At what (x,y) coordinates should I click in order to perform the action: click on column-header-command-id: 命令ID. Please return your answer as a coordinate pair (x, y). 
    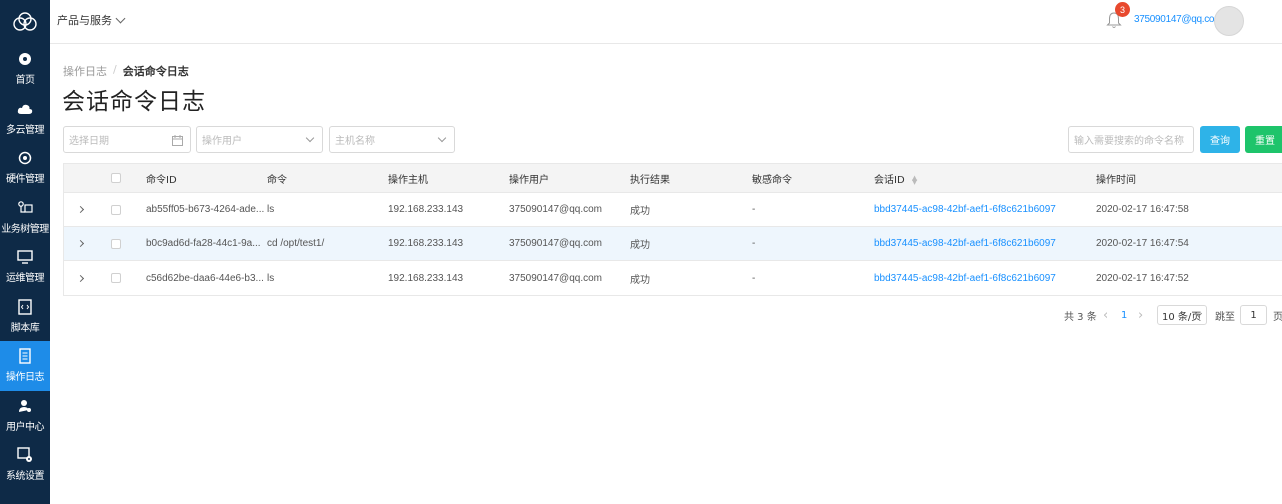
    Looking at the image, I should click on (161, 180).